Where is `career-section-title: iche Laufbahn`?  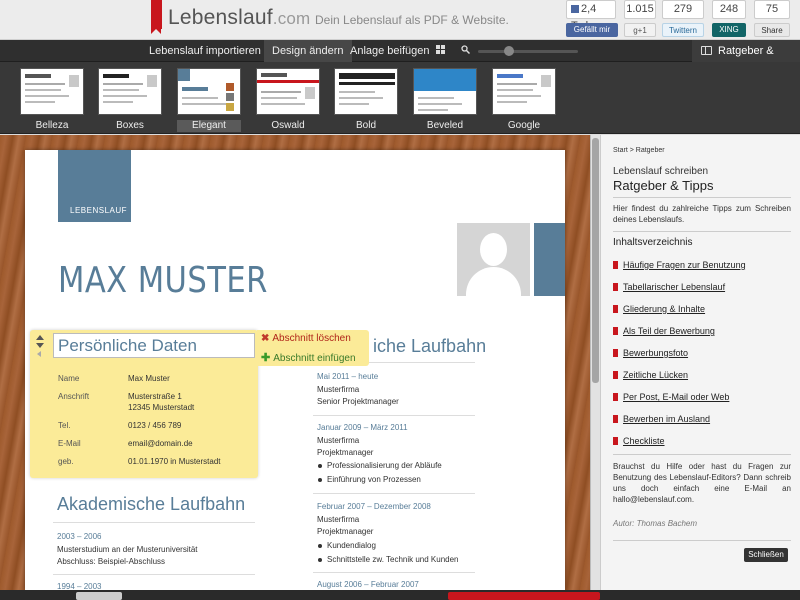 career-section-title: iche Laufbahn is located at coordinates (429, 346).